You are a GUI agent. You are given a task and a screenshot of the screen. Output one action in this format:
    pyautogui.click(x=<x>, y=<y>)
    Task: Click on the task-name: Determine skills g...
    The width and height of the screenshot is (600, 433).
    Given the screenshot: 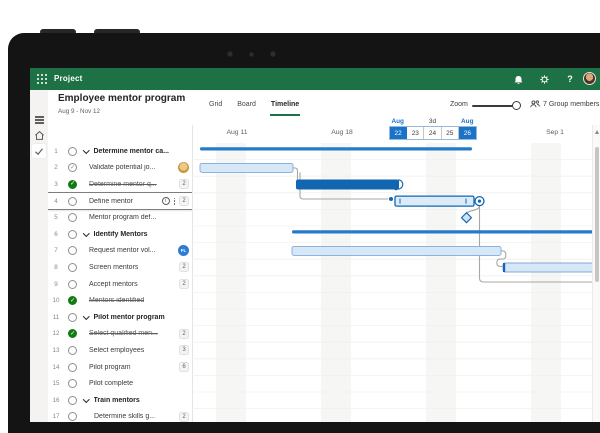 What is the action you would take?
    pyautogui.click(x=124, y=416)
    